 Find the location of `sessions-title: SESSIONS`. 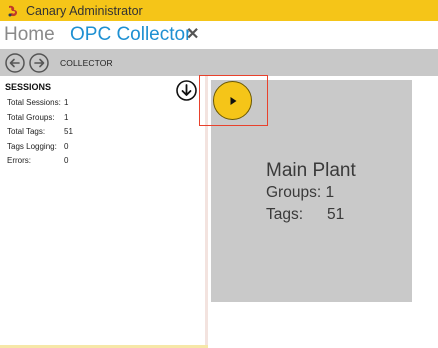

sessions-title: SESSIONS is located at coordinates (28, 87).